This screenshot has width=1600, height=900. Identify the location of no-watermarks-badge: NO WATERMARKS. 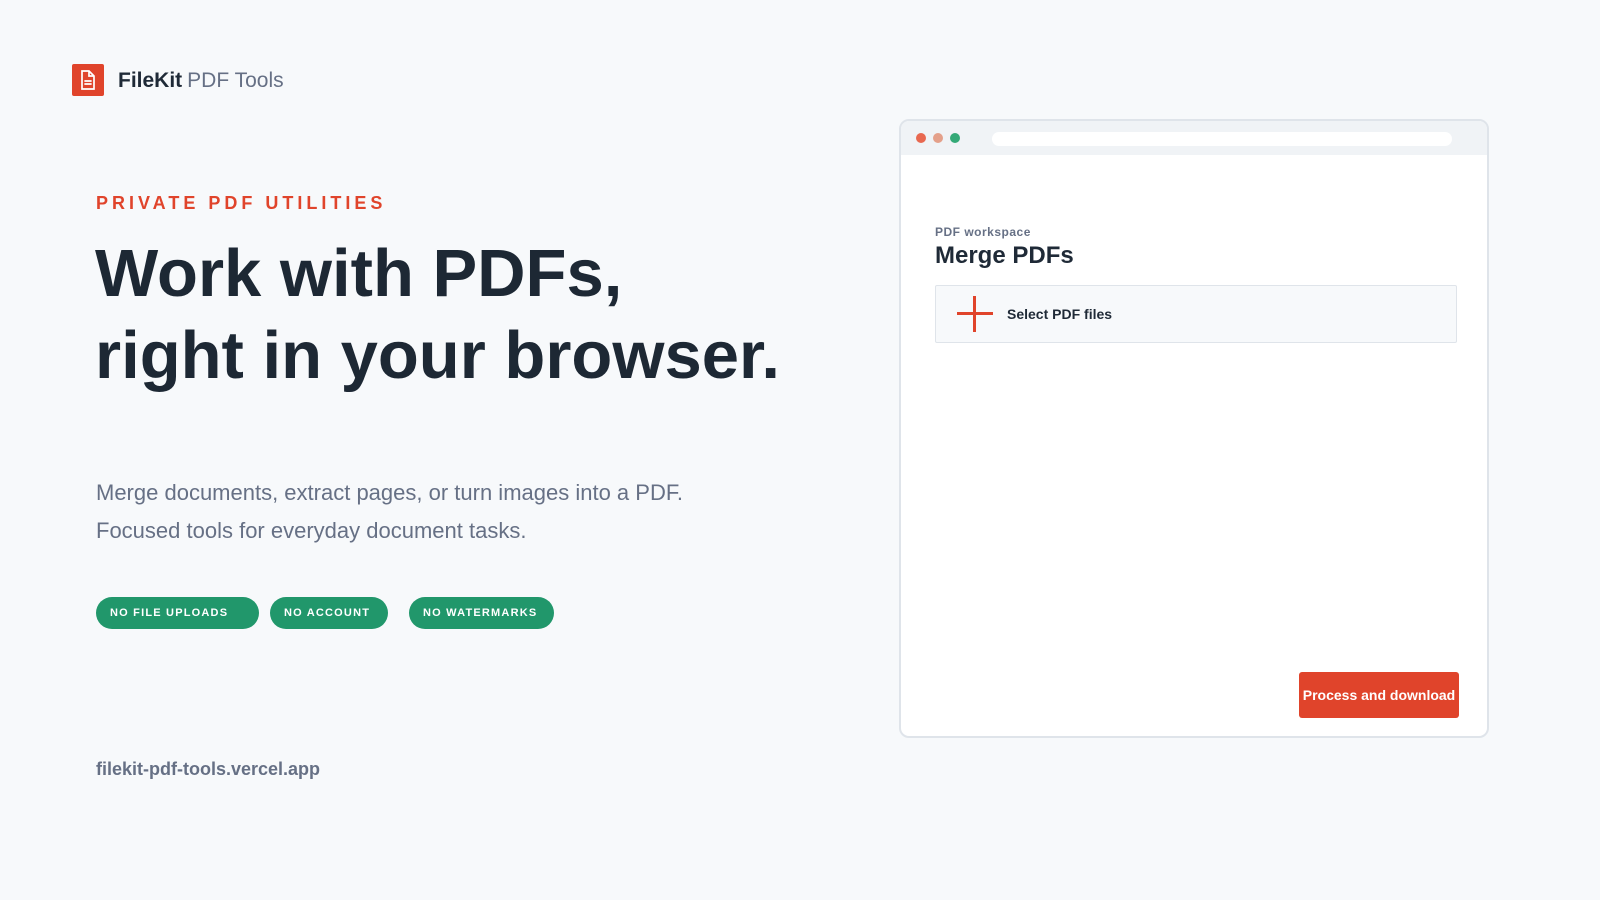
(481, 613).